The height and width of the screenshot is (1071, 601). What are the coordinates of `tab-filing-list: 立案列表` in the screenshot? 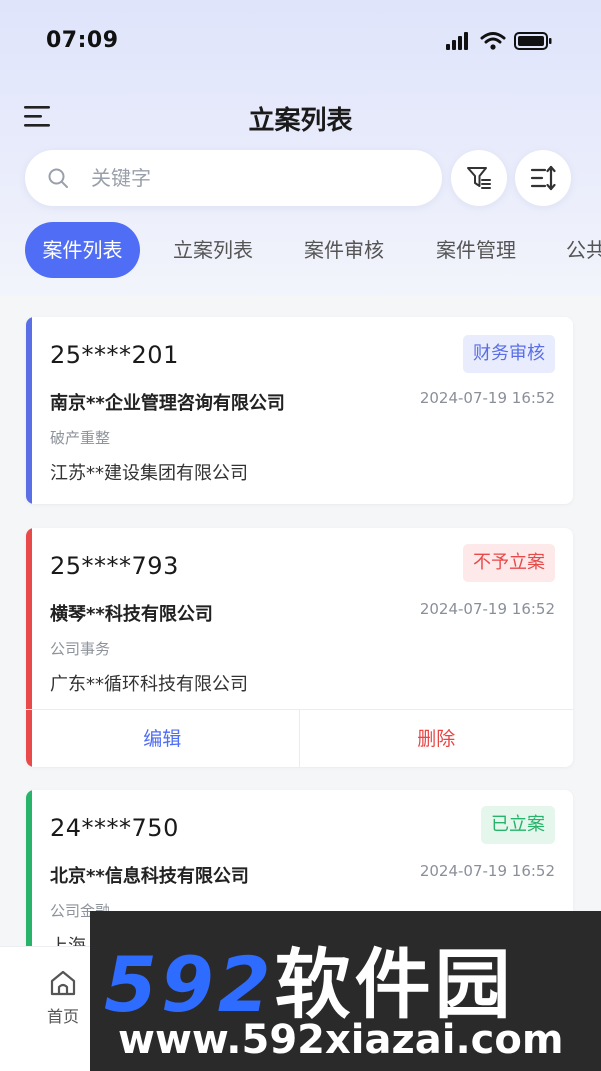 It's located at (213, 250).